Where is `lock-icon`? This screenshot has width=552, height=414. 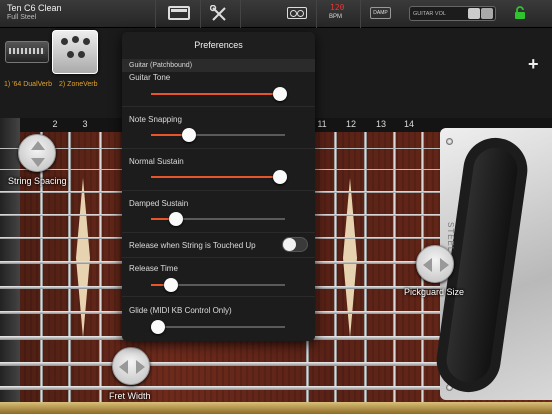
lock-icon is located at coordinates (520, 13).